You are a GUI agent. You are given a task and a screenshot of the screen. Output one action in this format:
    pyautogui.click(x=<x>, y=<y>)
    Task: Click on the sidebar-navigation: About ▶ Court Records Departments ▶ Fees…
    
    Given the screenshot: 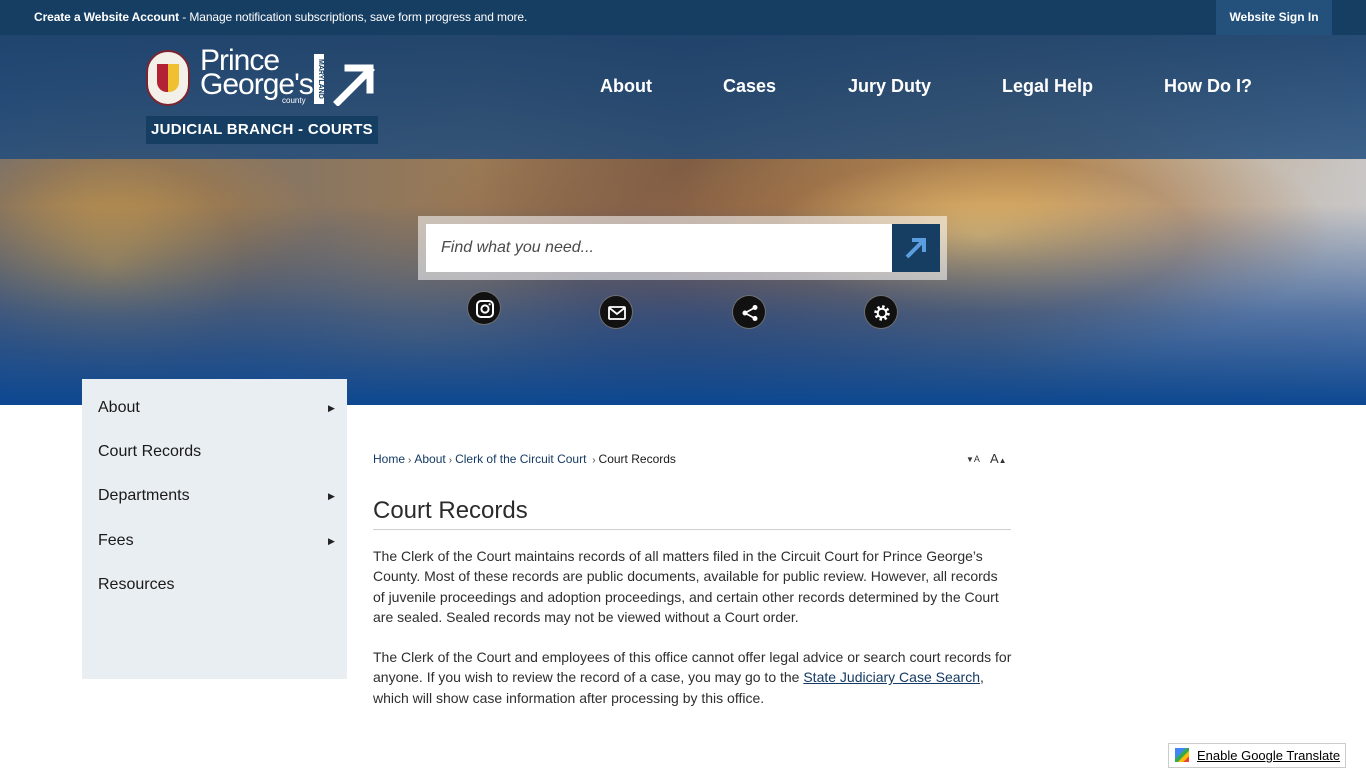 What is the action you would take?
    pyautogui.click(x=214, y=529)
    